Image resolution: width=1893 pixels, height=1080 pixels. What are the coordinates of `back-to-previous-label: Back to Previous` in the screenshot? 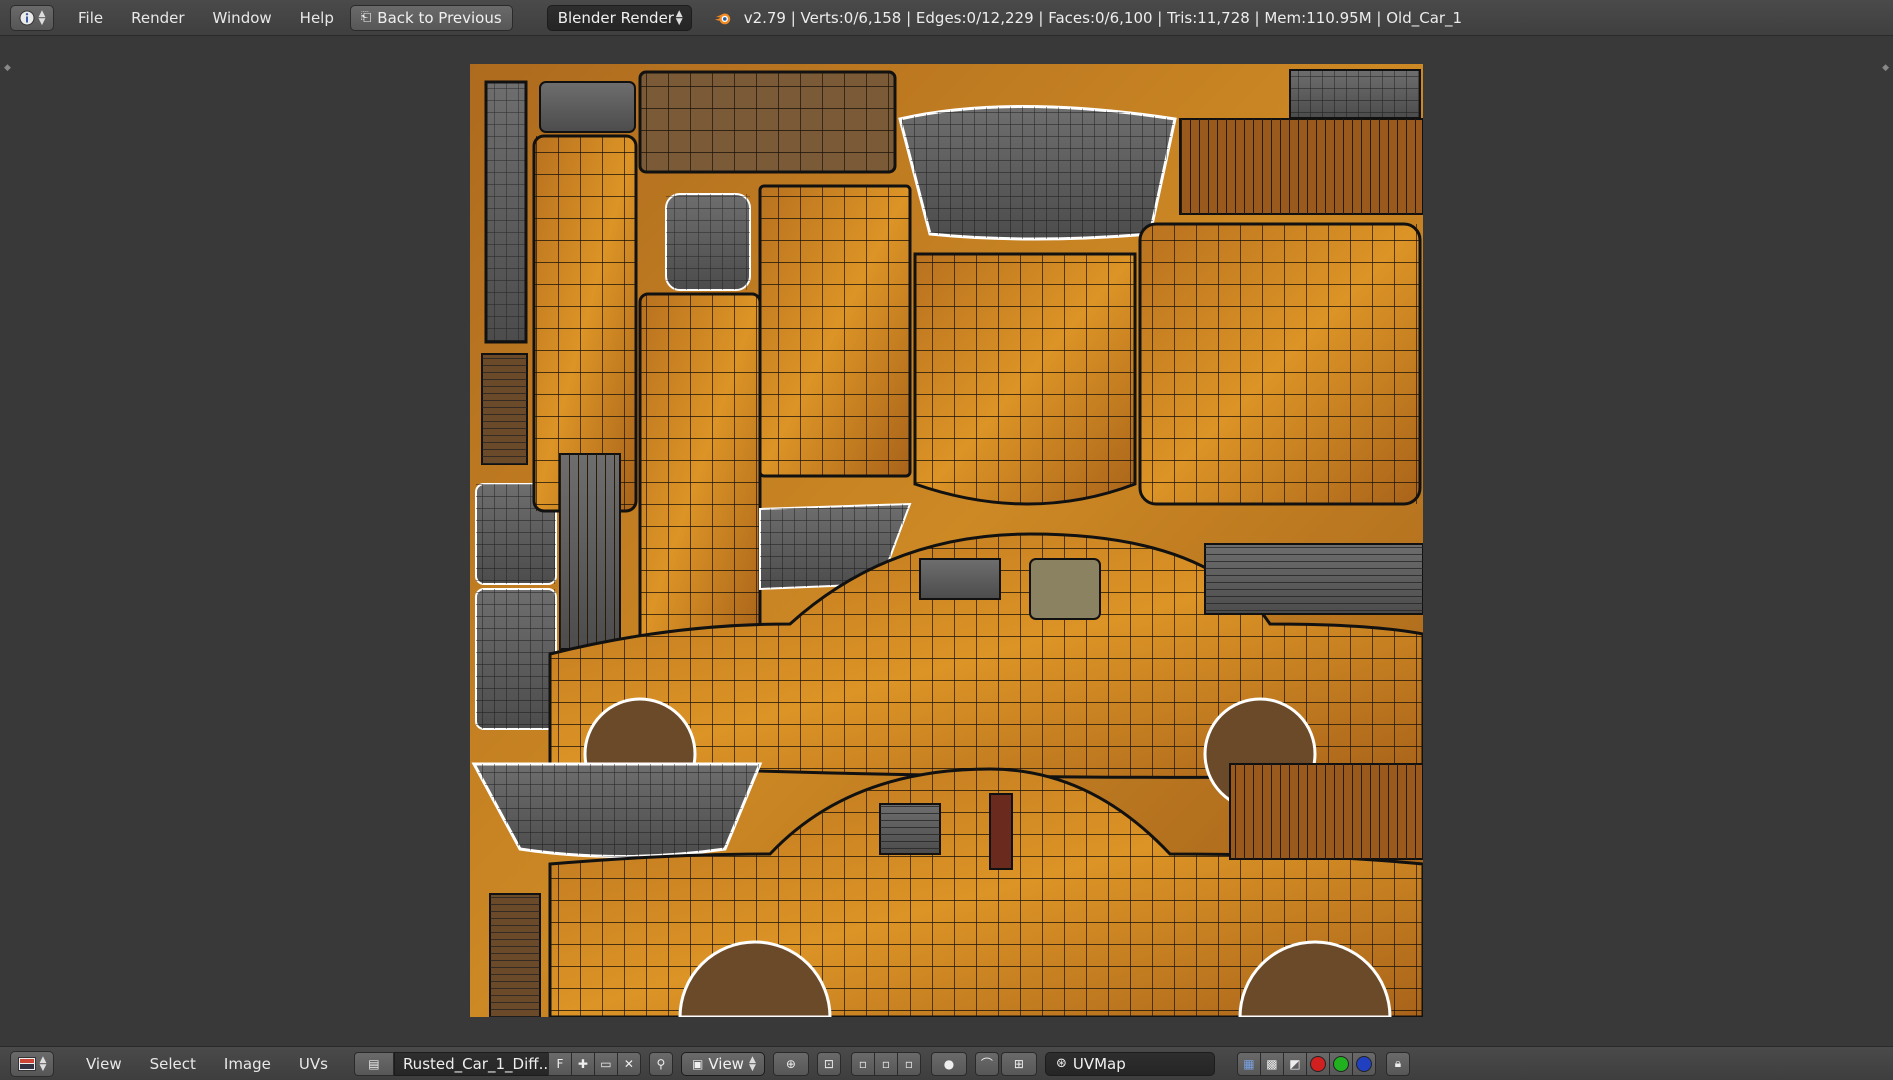 It's located at (439, 17).